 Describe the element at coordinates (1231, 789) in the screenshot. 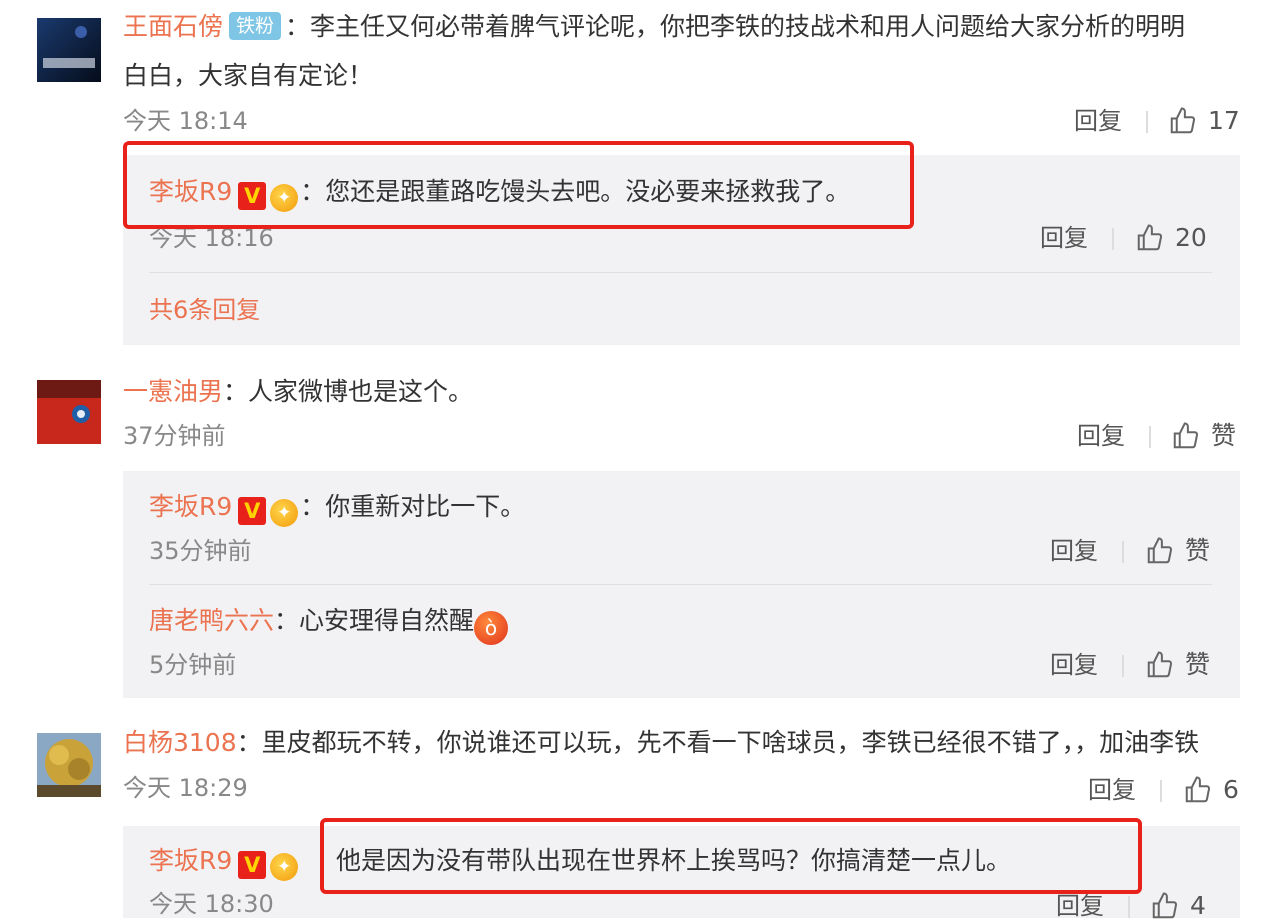

I see `like-count: 6` at that location.